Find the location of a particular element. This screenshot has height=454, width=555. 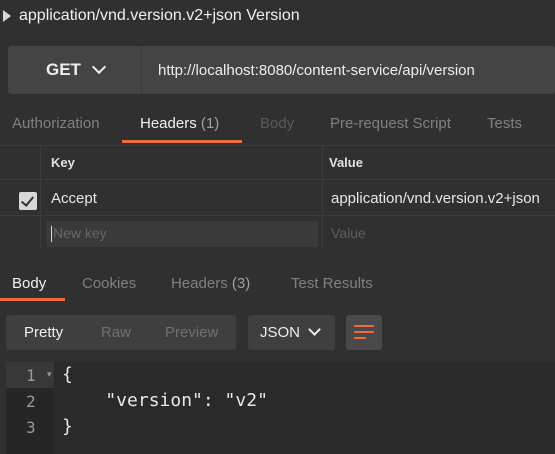

mode-pretty: Pretty is located at coordinates (43, 332).